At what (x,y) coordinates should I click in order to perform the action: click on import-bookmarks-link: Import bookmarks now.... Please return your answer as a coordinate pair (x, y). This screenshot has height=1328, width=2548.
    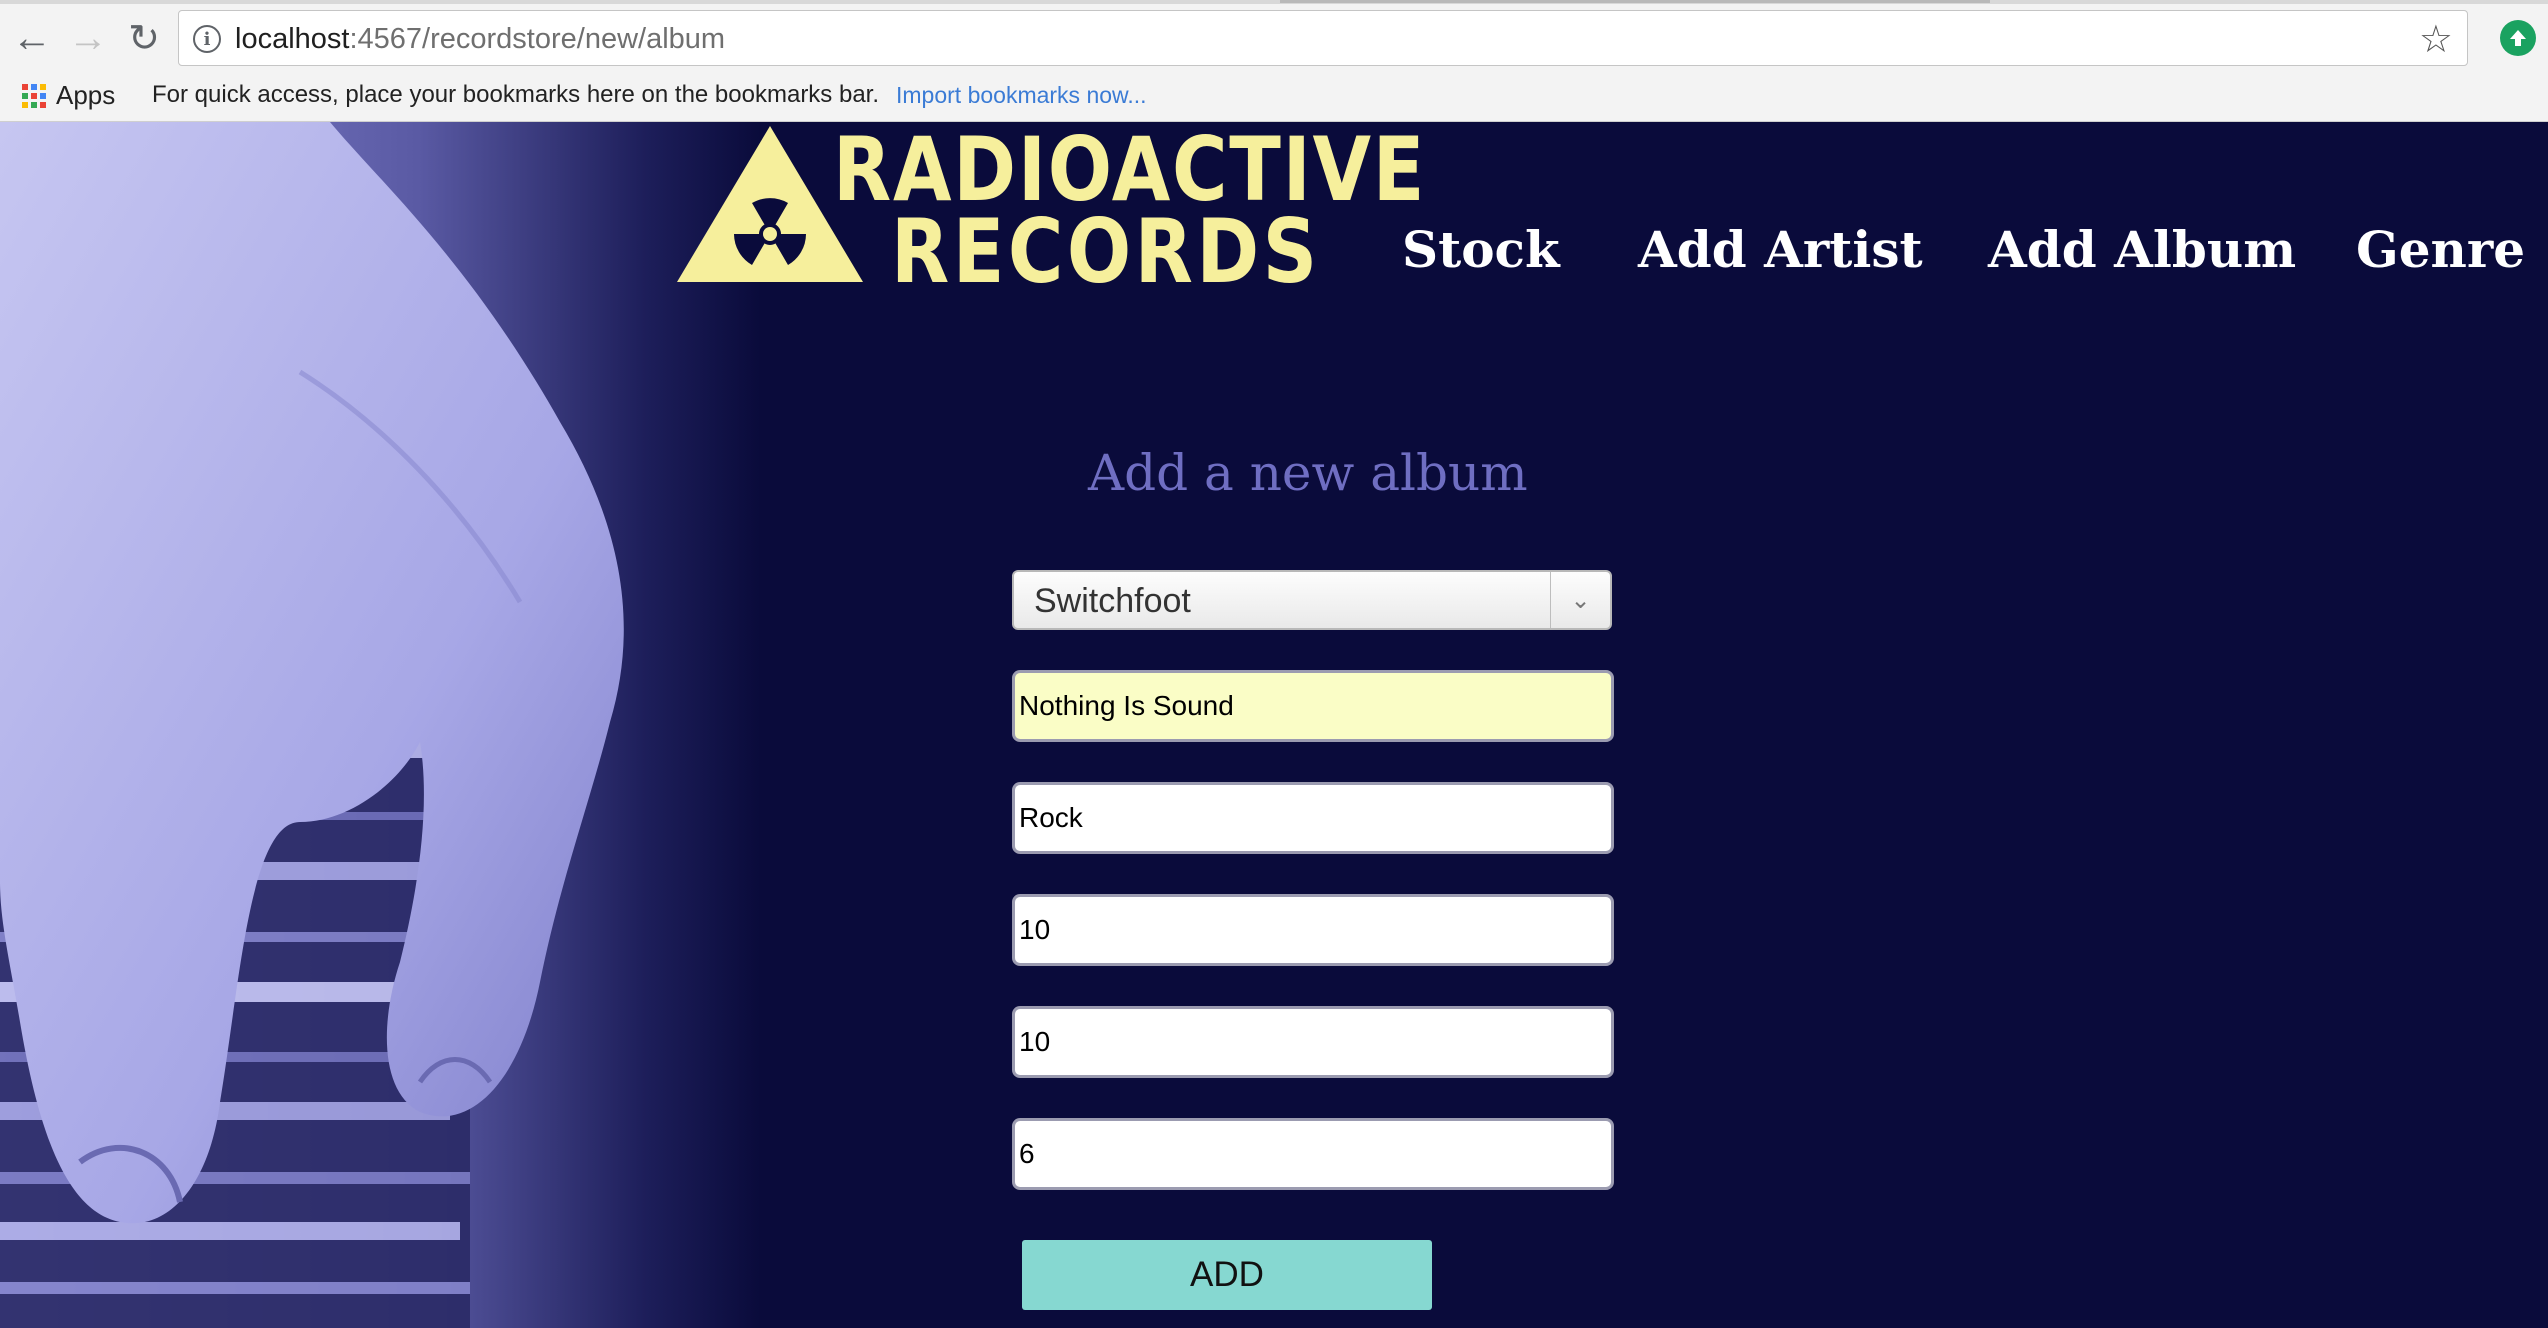
    Looking at the image, I should click on (1021, 95).